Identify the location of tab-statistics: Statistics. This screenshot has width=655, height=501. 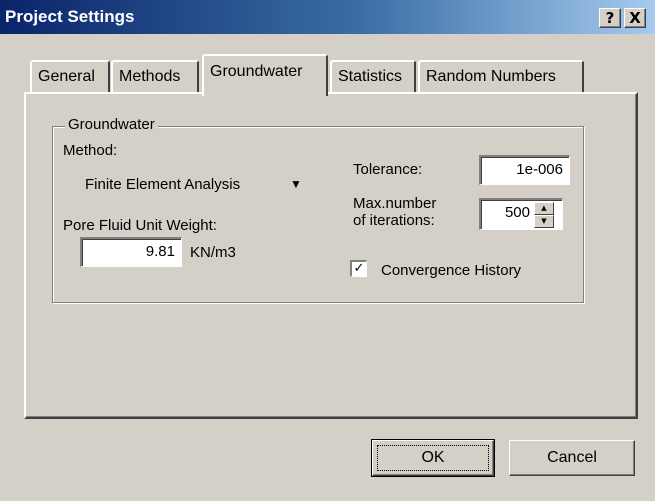
(373, 76).